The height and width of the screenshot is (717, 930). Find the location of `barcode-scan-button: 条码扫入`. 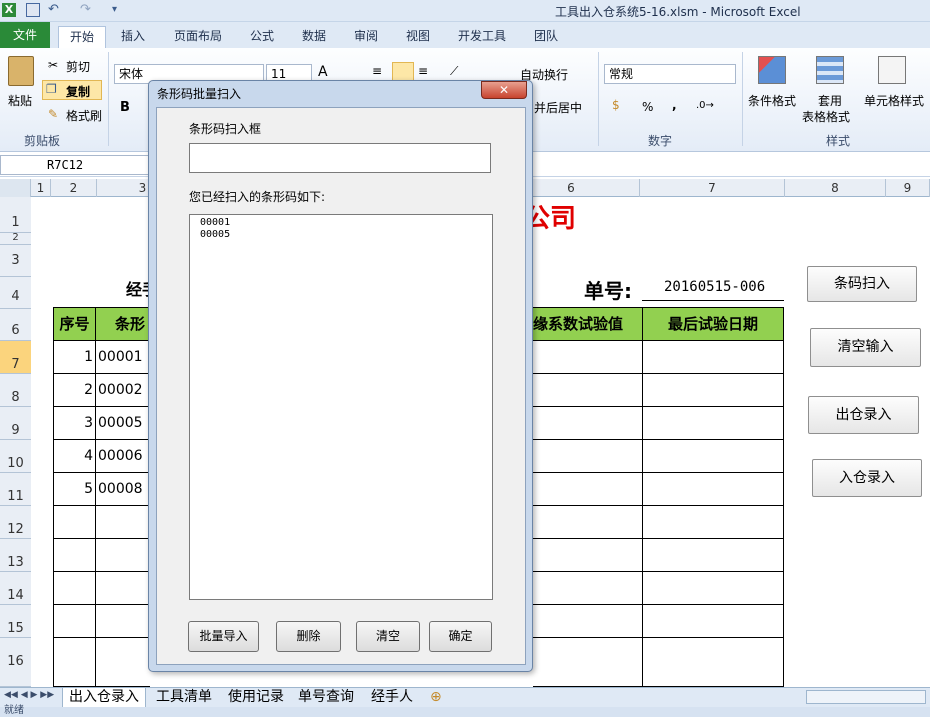

barcode-scan-button: 条码扫入 is located at coordinates (862, 284).